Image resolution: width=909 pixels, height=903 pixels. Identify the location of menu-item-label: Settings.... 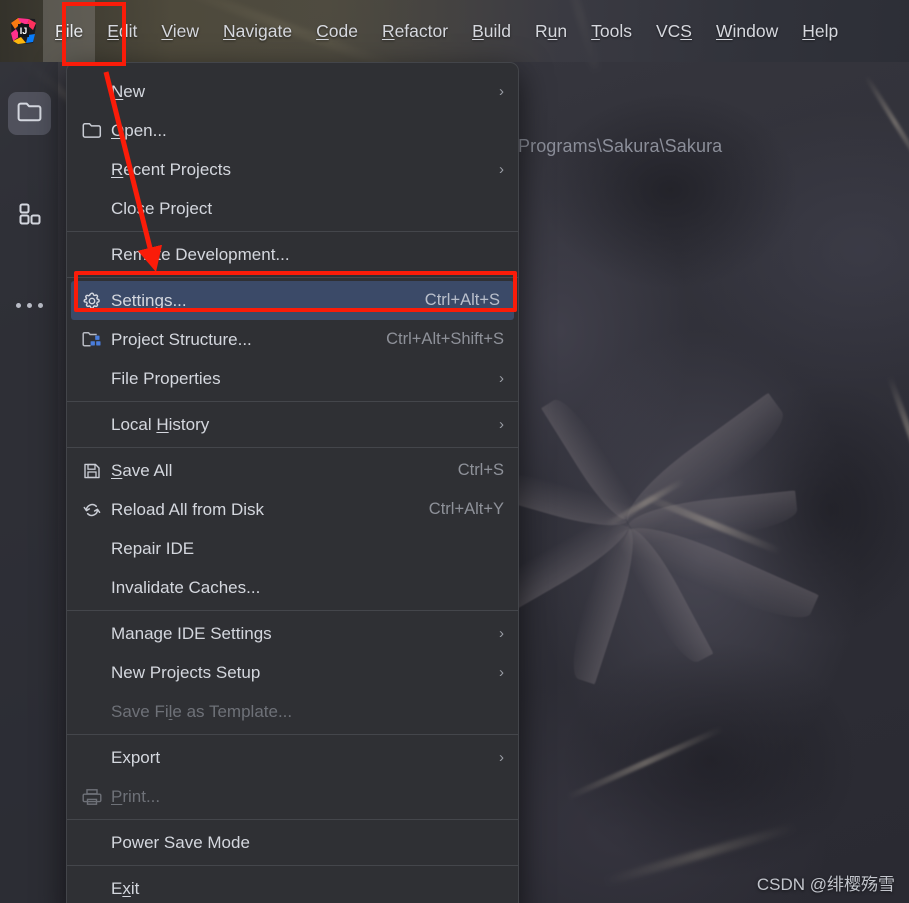
(149, 300).